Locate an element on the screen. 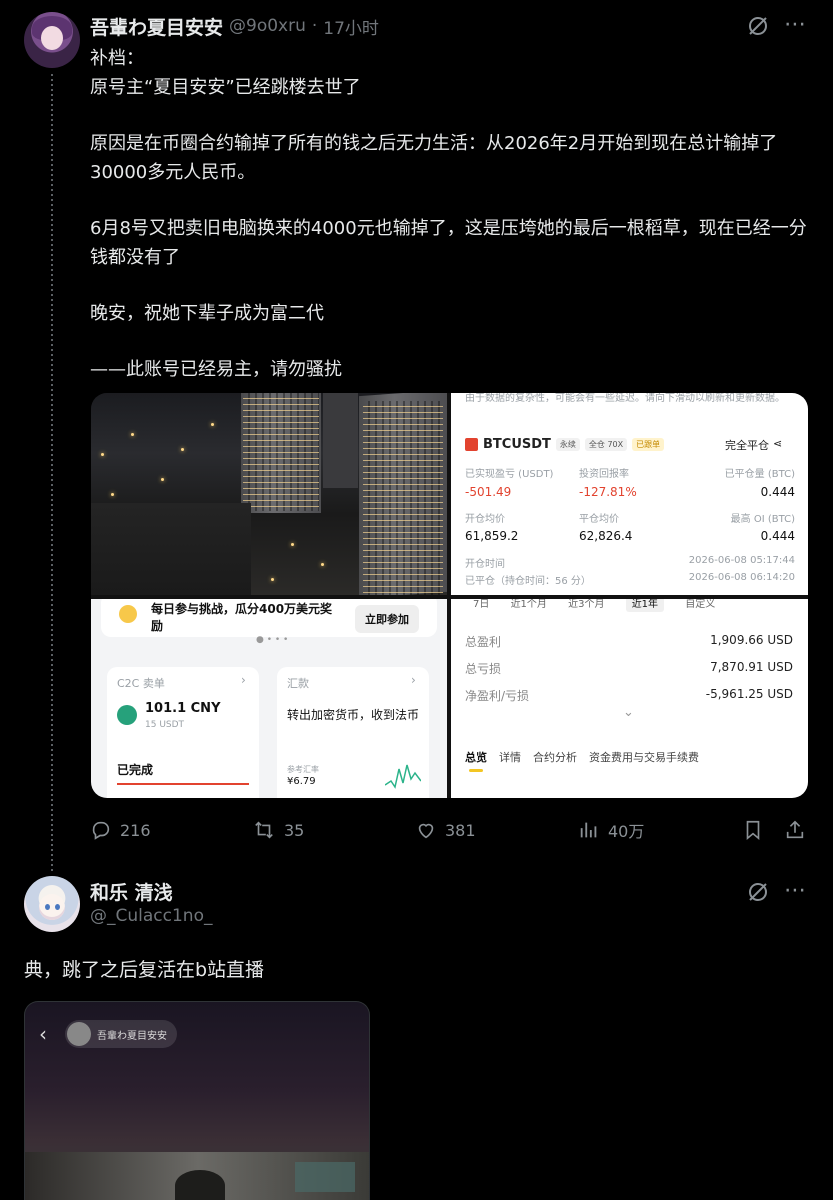 This screenshot has width=833, height=1200. video-figure is located at coordinates (200, 1185).